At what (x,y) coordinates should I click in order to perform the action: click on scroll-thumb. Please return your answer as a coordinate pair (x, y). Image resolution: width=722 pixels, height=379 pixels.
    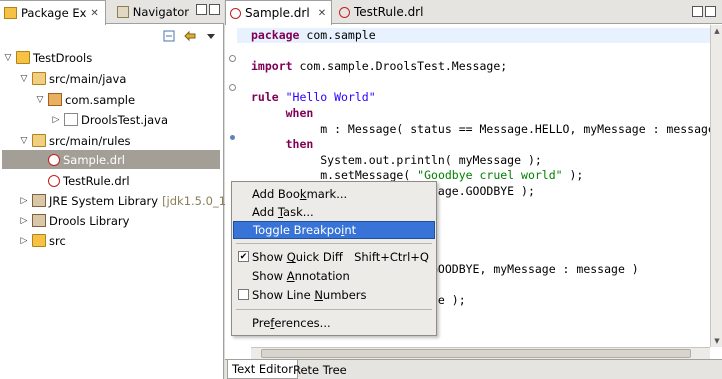
    Looking at the image, I should click on (476, 353).